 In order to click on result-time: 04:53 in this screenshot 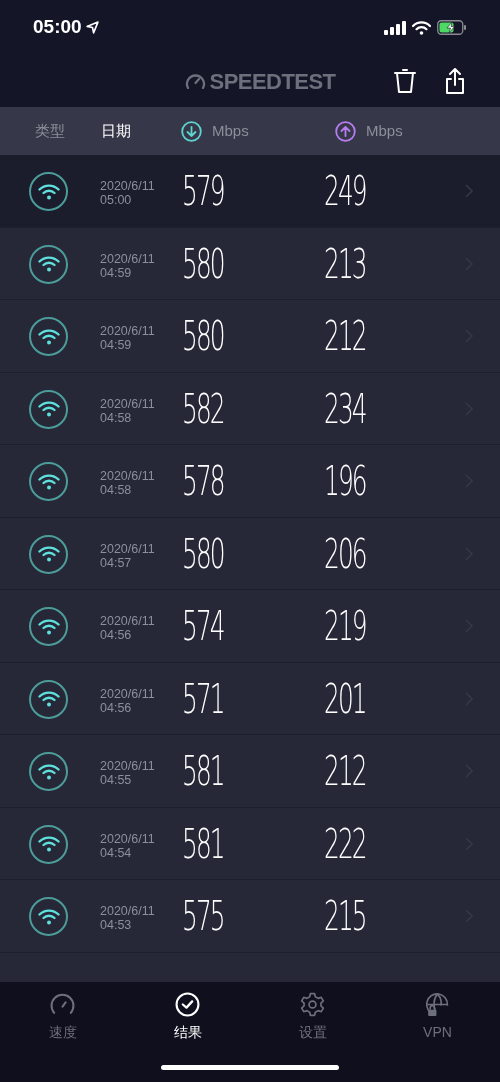, I will do `click(116, 925)`.